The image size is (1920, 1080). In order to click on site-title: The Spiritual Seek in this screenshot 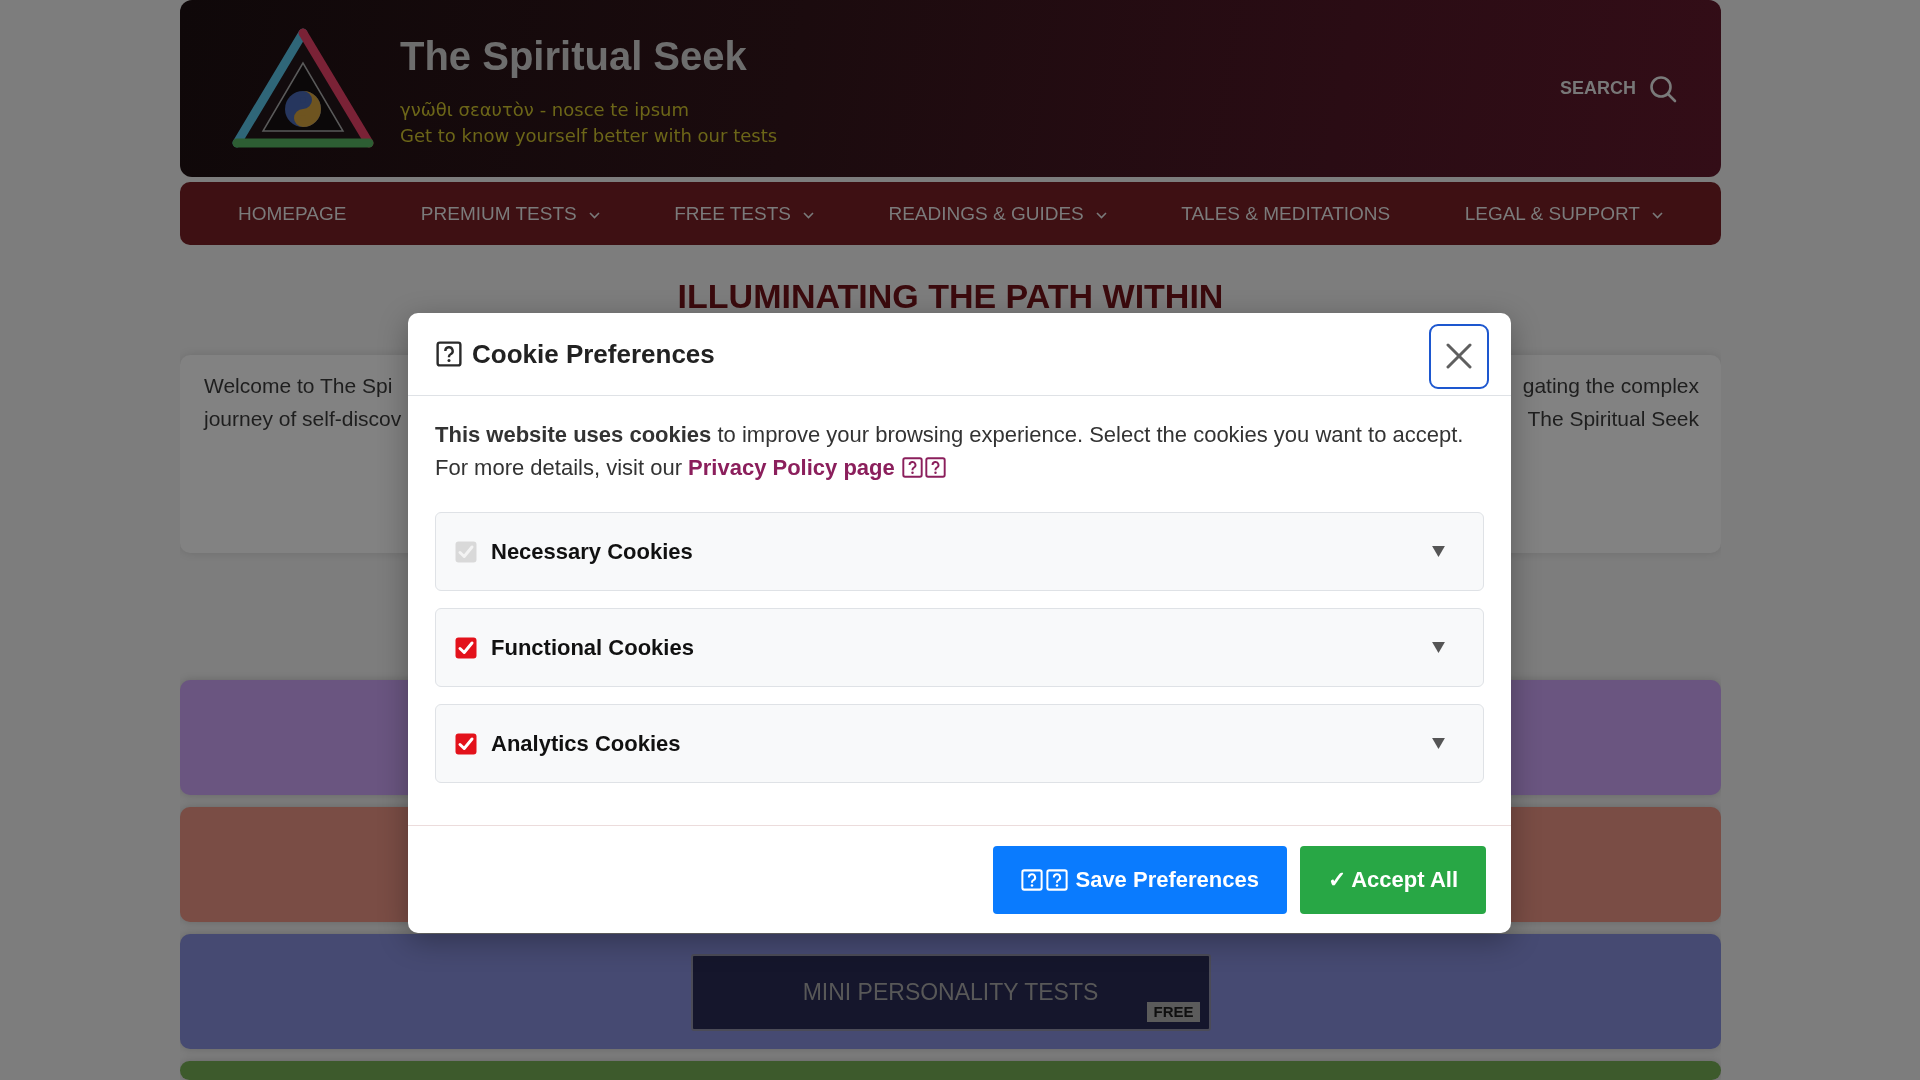, I will do `click(589, 55)`.